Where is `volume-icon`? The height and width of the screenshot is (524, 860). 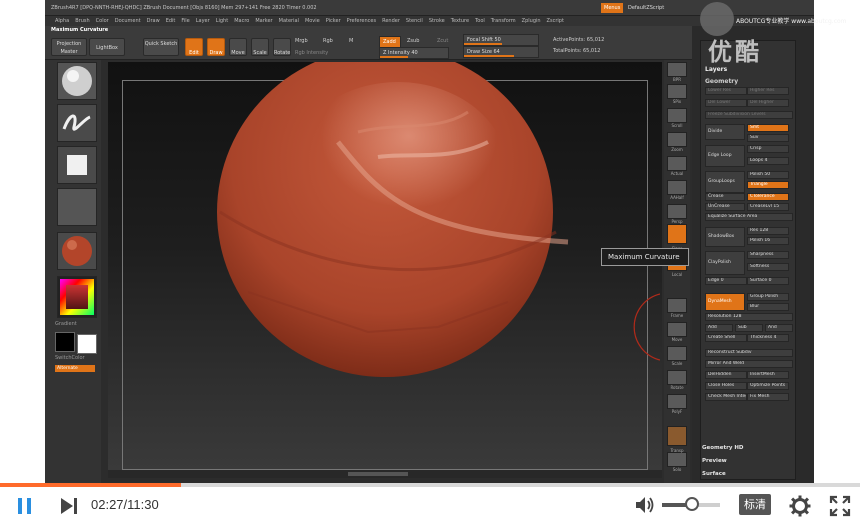
volume-icon is located at coordinates (645, 505).